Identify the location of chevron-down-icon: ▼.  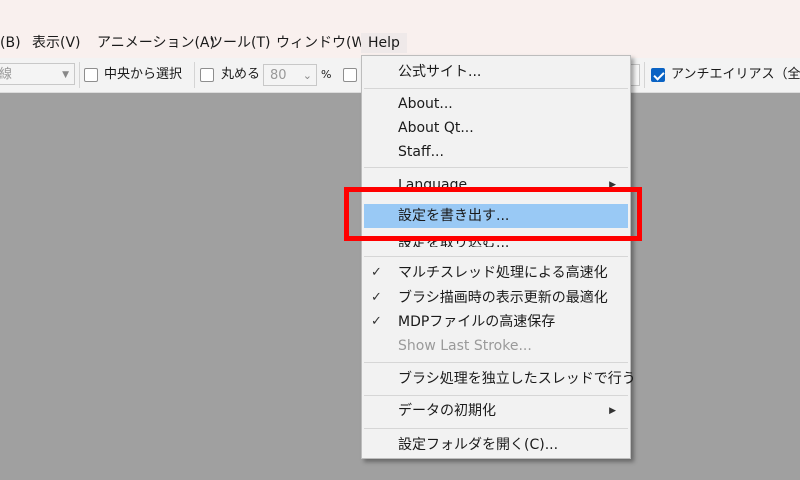
(65, 75).